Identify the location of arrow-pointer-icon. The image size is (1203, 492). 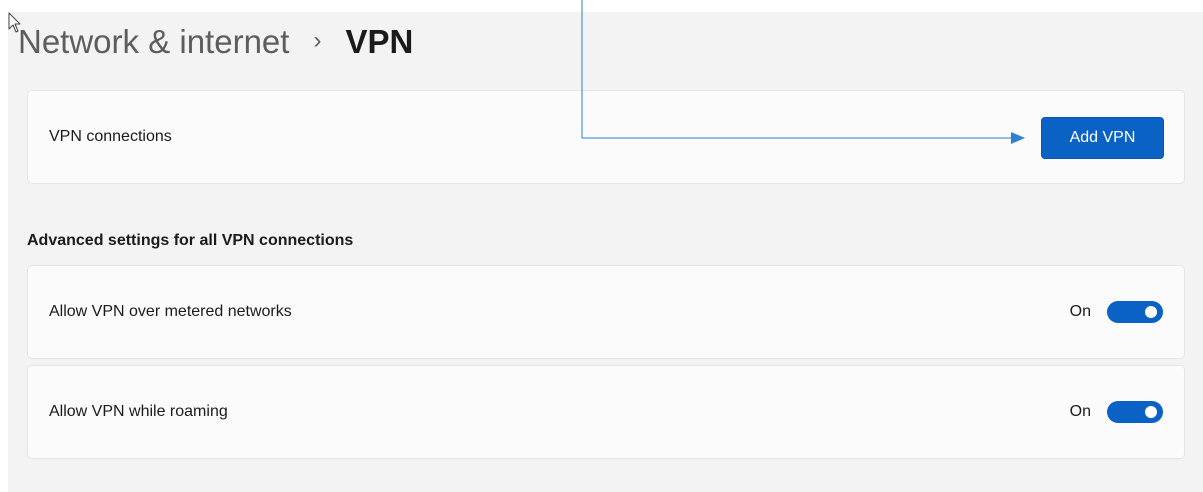
(803, 72).